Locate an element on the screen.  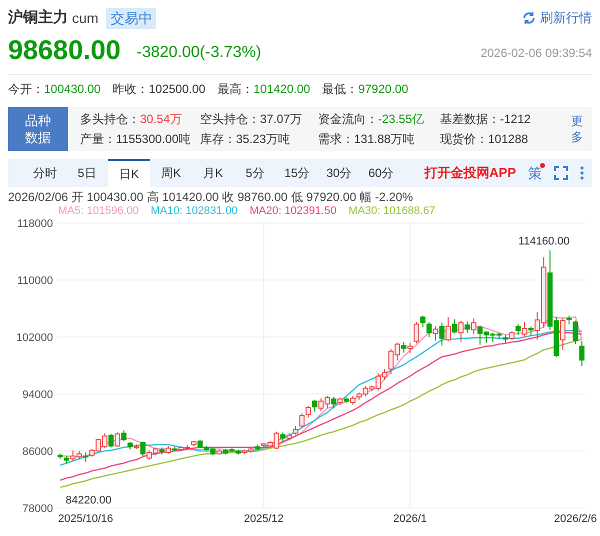
quote-label: 今开： is located at coordinates (26, 89).